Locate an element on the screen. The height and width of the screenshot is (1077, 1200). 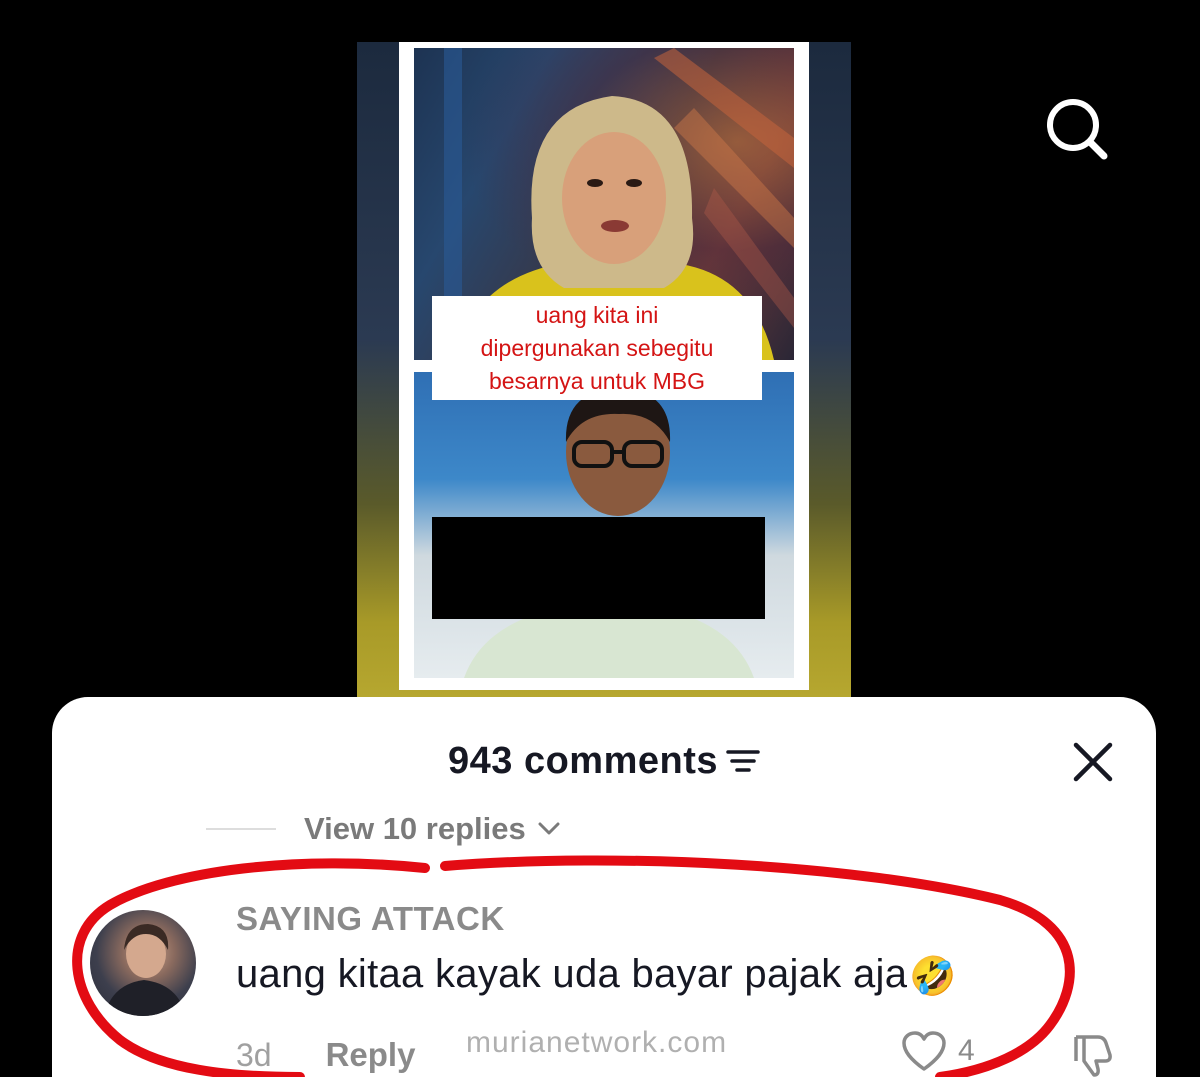
thumbs-down-icon is located at coordinates (1093, 1056).